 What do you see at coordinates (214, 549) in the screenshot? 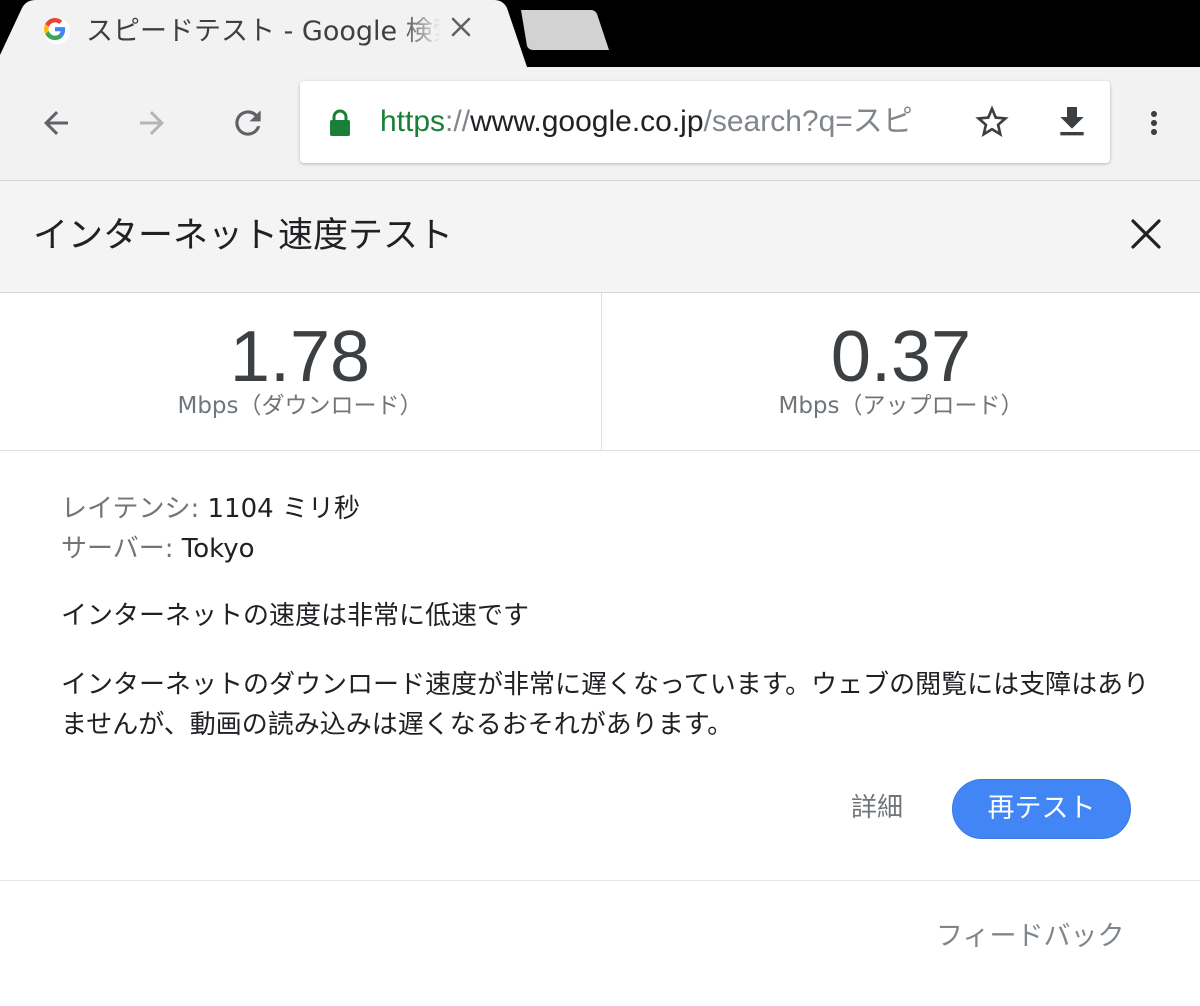
I see `server-value: Tokyo` at bounding box center [214, 549].